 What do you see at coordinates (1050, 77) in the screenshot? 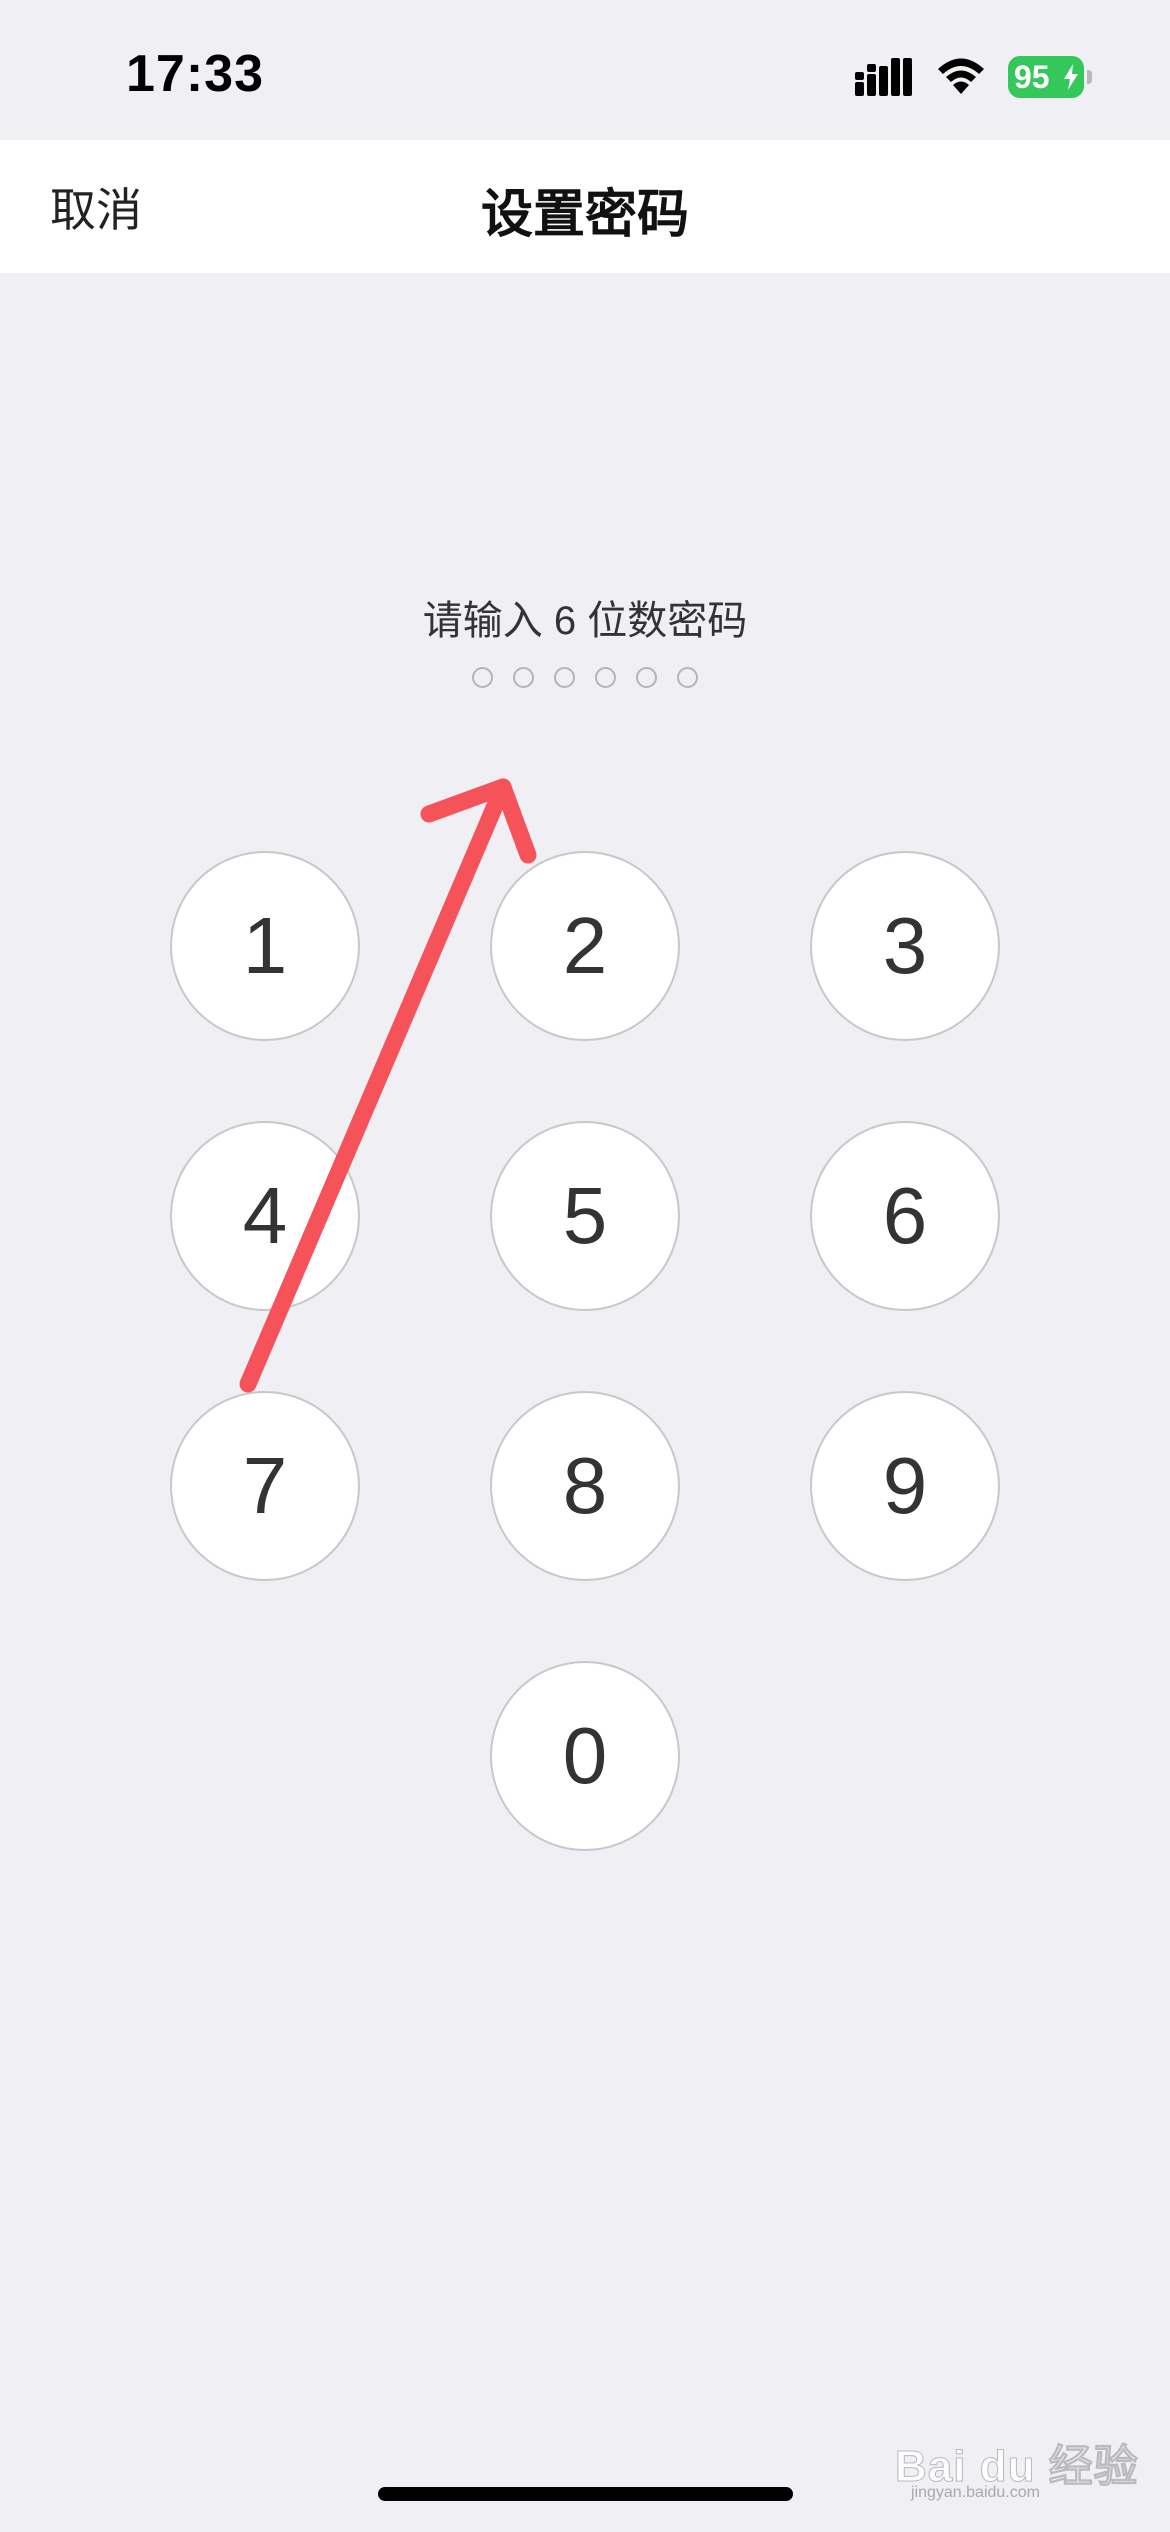
I see `battery-icon: 95` at bounding box center [1050, 77].